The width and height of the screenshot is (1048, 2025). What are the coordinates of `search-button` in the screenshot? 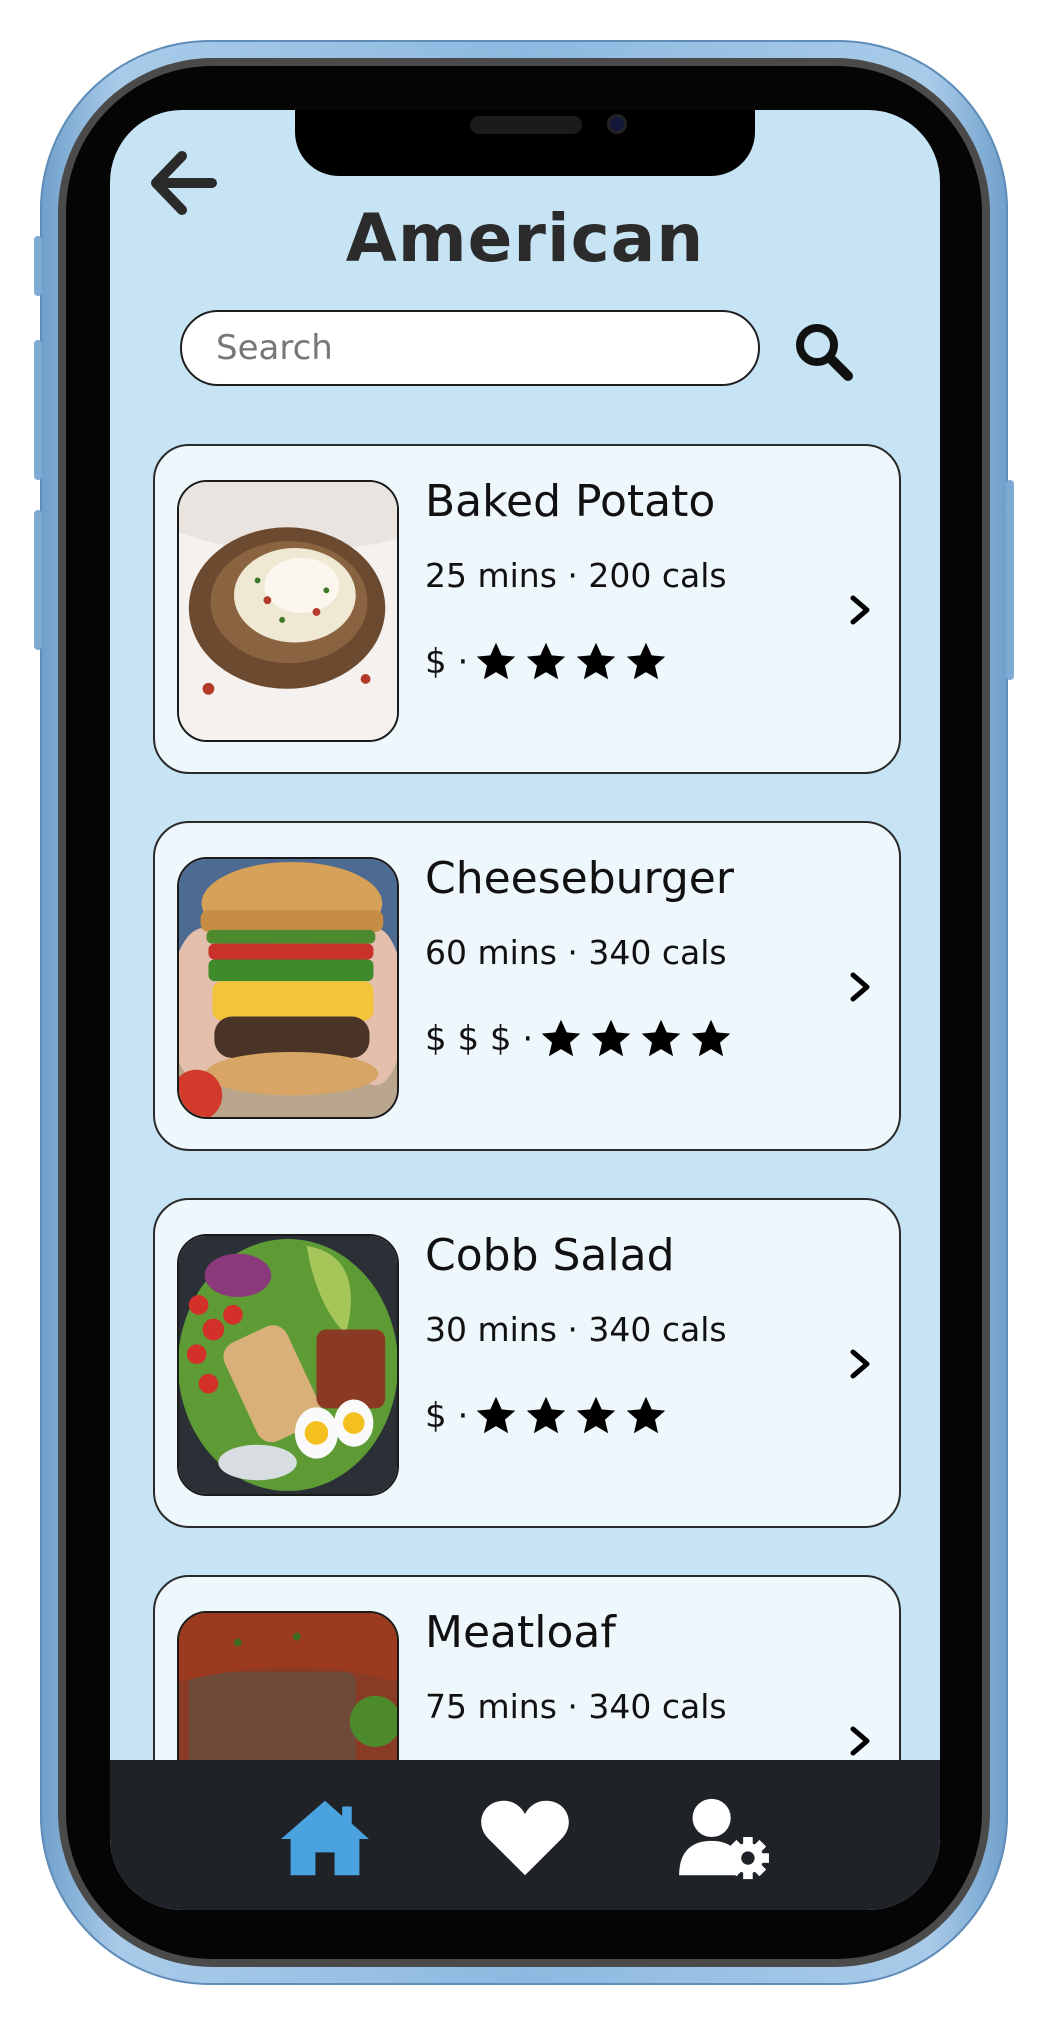 It's located at (823, 351).